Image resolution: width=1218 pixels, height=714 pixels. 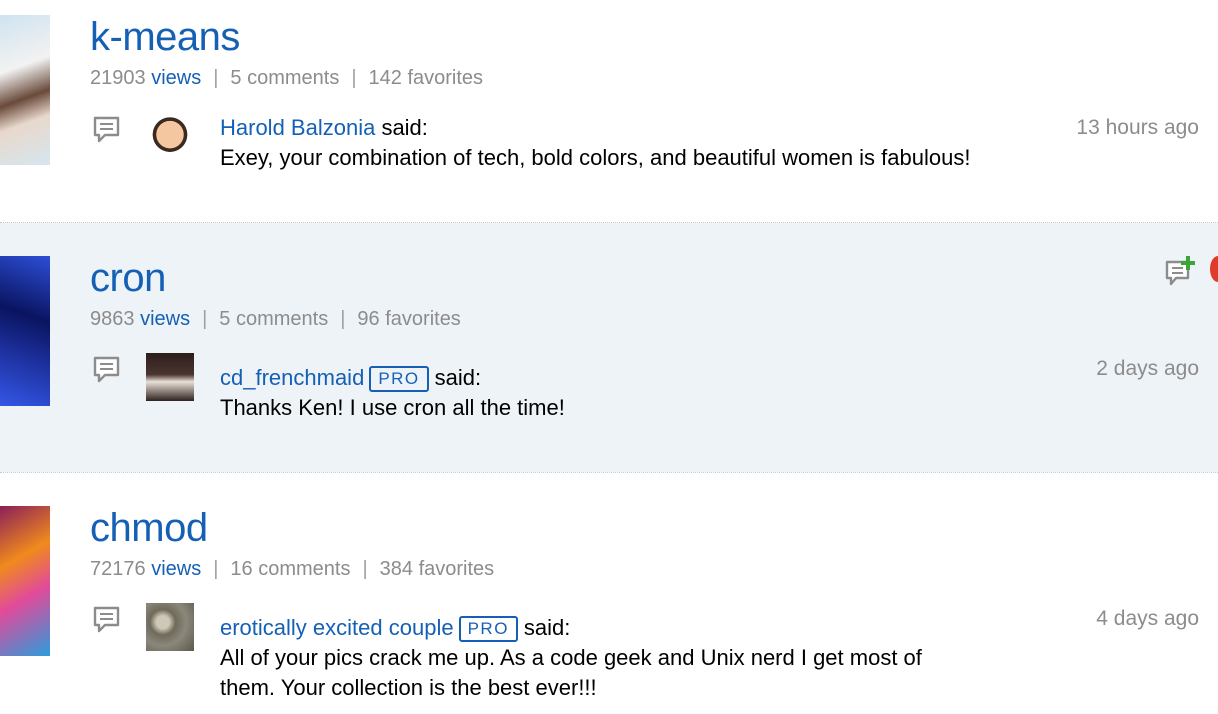 I want to click on photo-title-link: chmod, so click(x=149, y=528).